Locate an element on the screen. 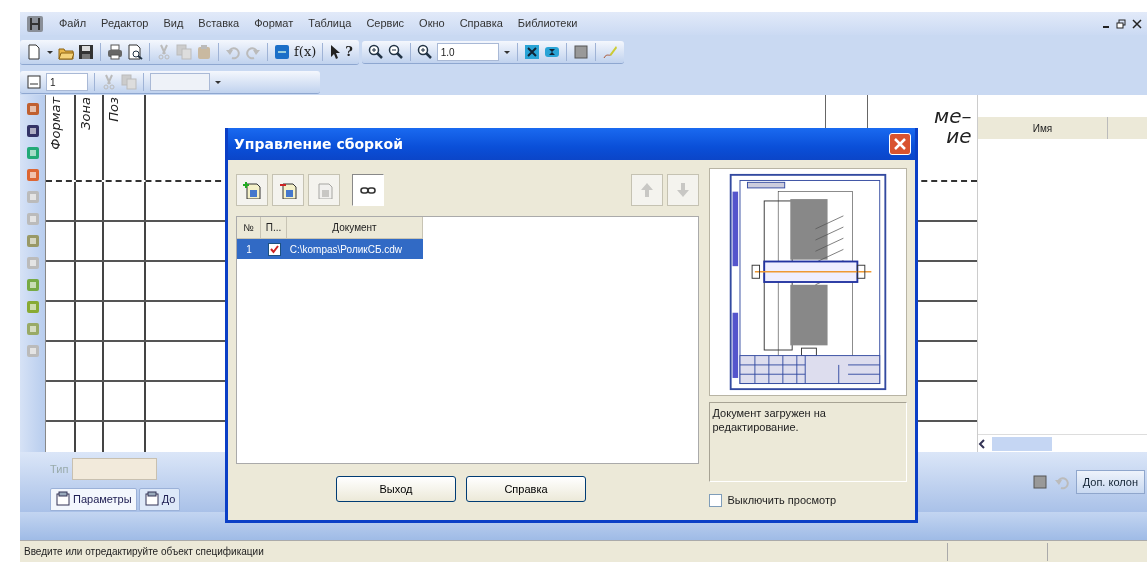  menu-item: Библиотеки is located at coordinates (547, 23).